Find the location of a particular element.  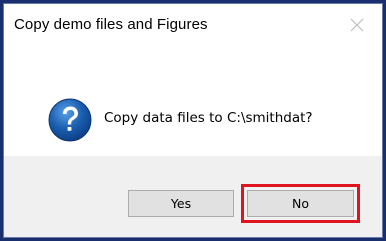

yes-button: Yes is located at coordinates (181, 203).